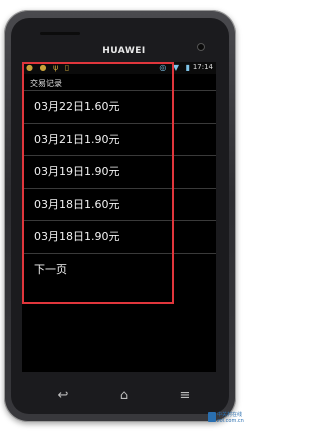 Image resolution: width=320 pixels, height=434 pixels. What do you see at coordinates (124, 51) in the screenshot?
I see `brand-logo: HUAWEI` at bounding box center [124, 51].